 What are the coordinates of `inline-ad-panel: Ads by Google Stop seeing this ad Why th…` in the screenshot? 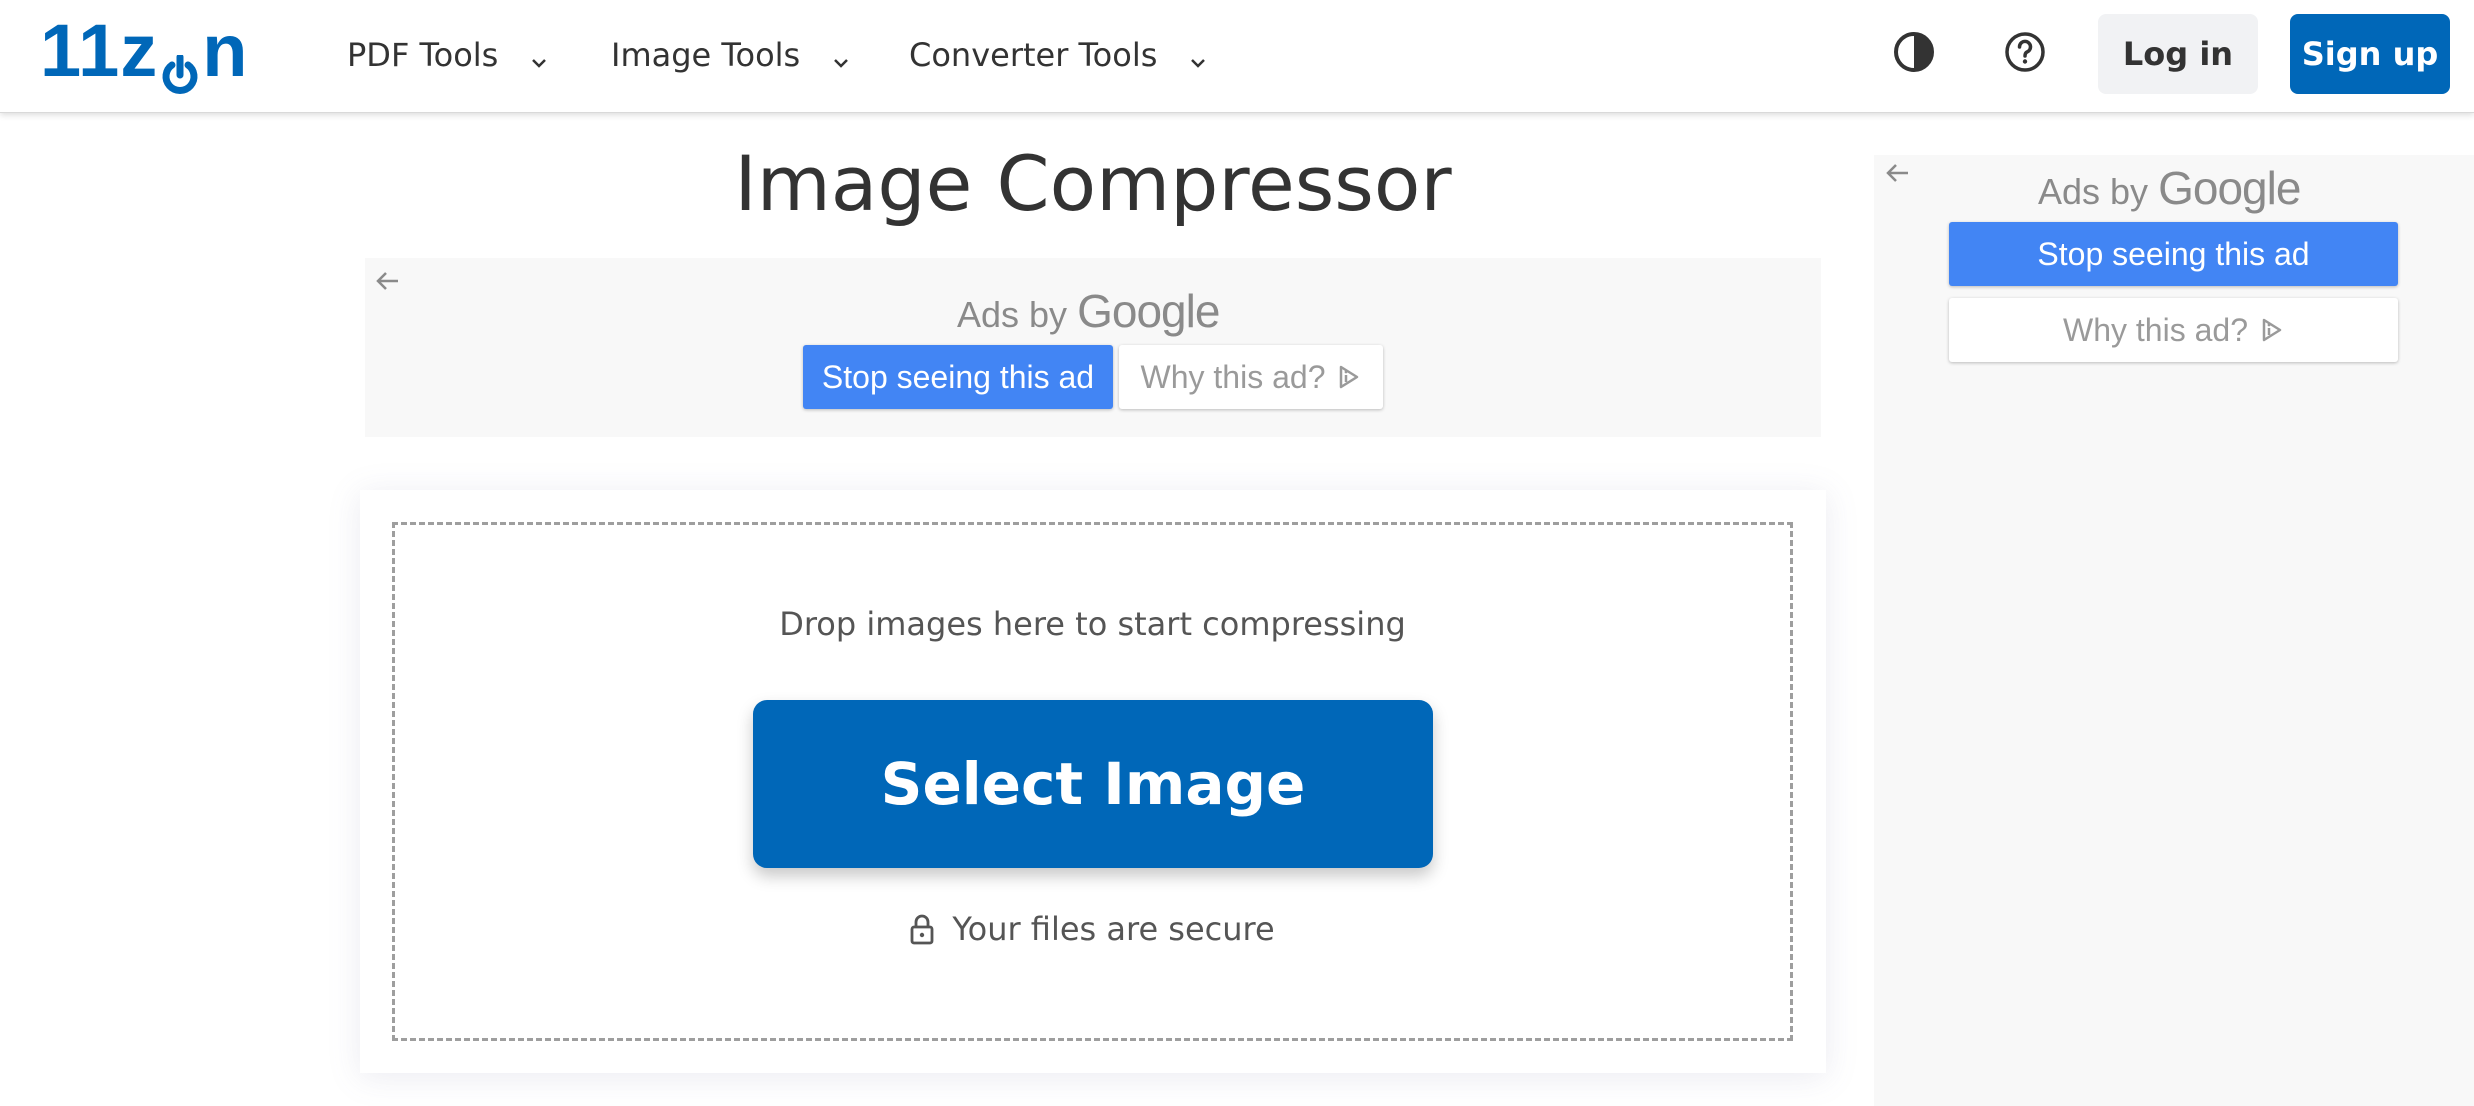 It's located at (1093, 347).